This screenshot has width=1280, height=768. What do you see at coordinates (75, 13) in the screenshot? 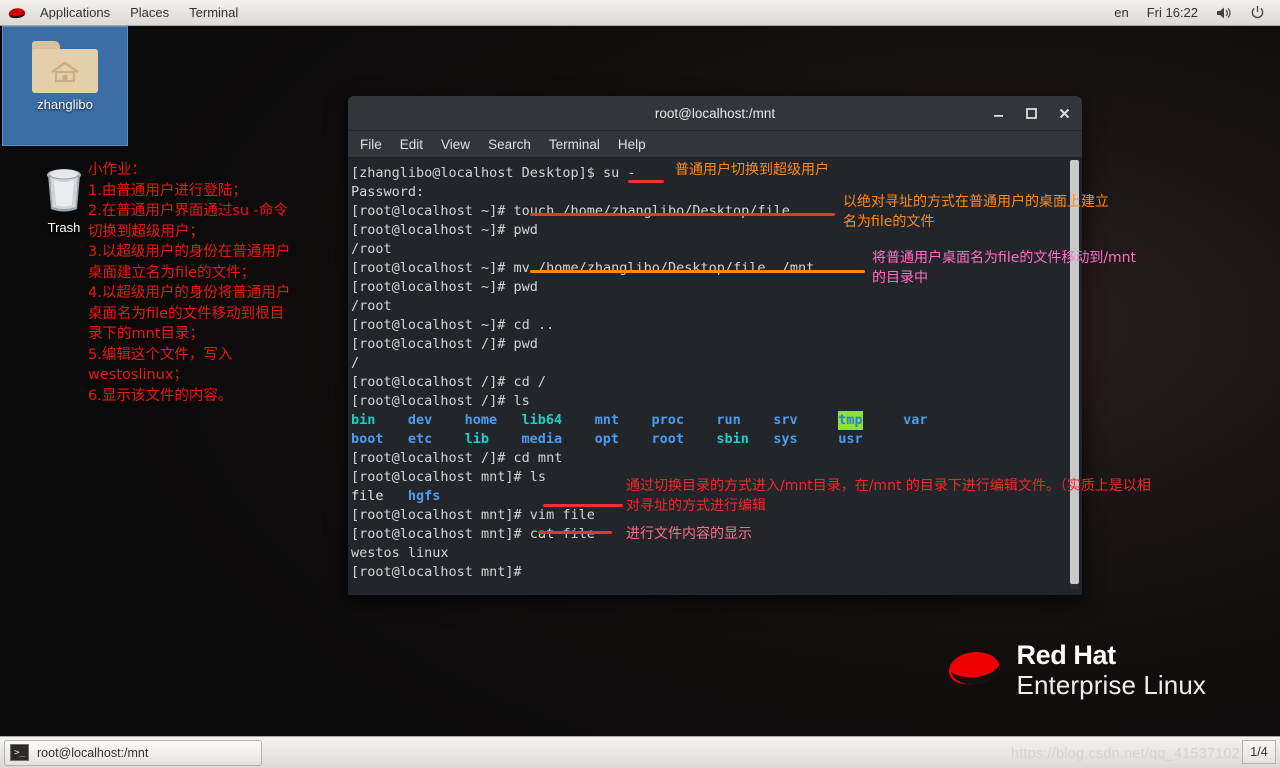
I see `menu-applications: Applications` at bounding box center [75, 13].